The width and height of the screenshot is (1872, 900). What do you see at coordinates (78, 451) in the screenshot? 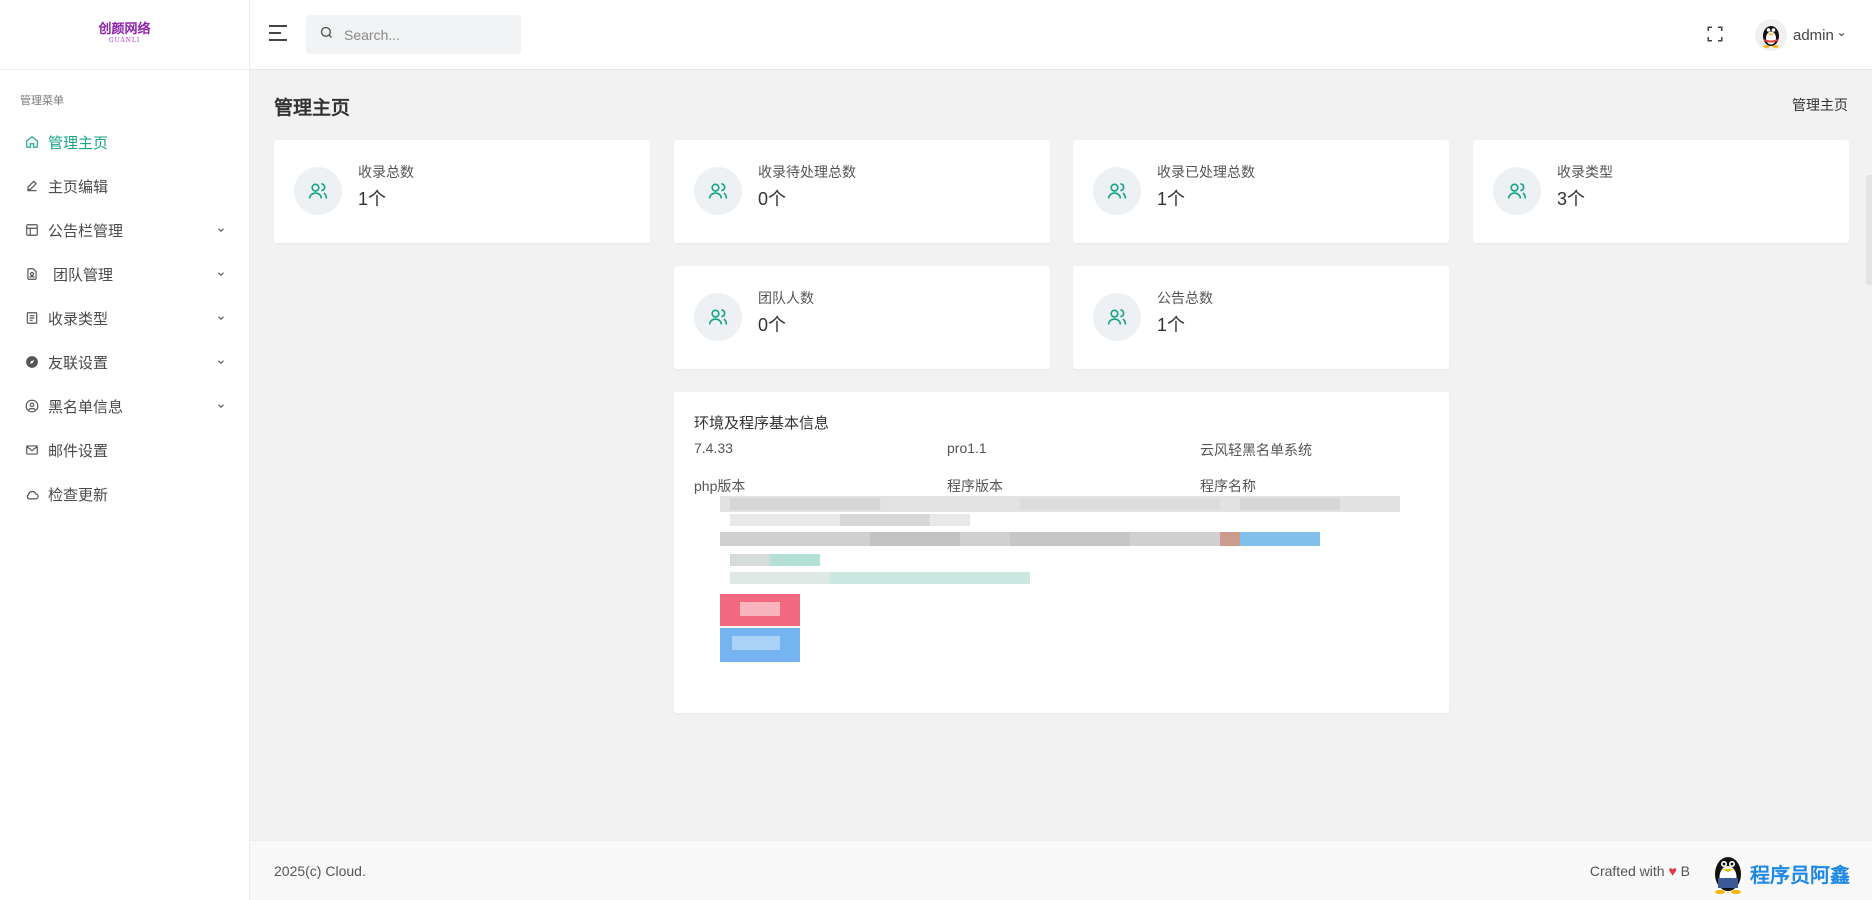
I see `sidebar-item-label: 邮件设置` at bounding box center [78, 451].